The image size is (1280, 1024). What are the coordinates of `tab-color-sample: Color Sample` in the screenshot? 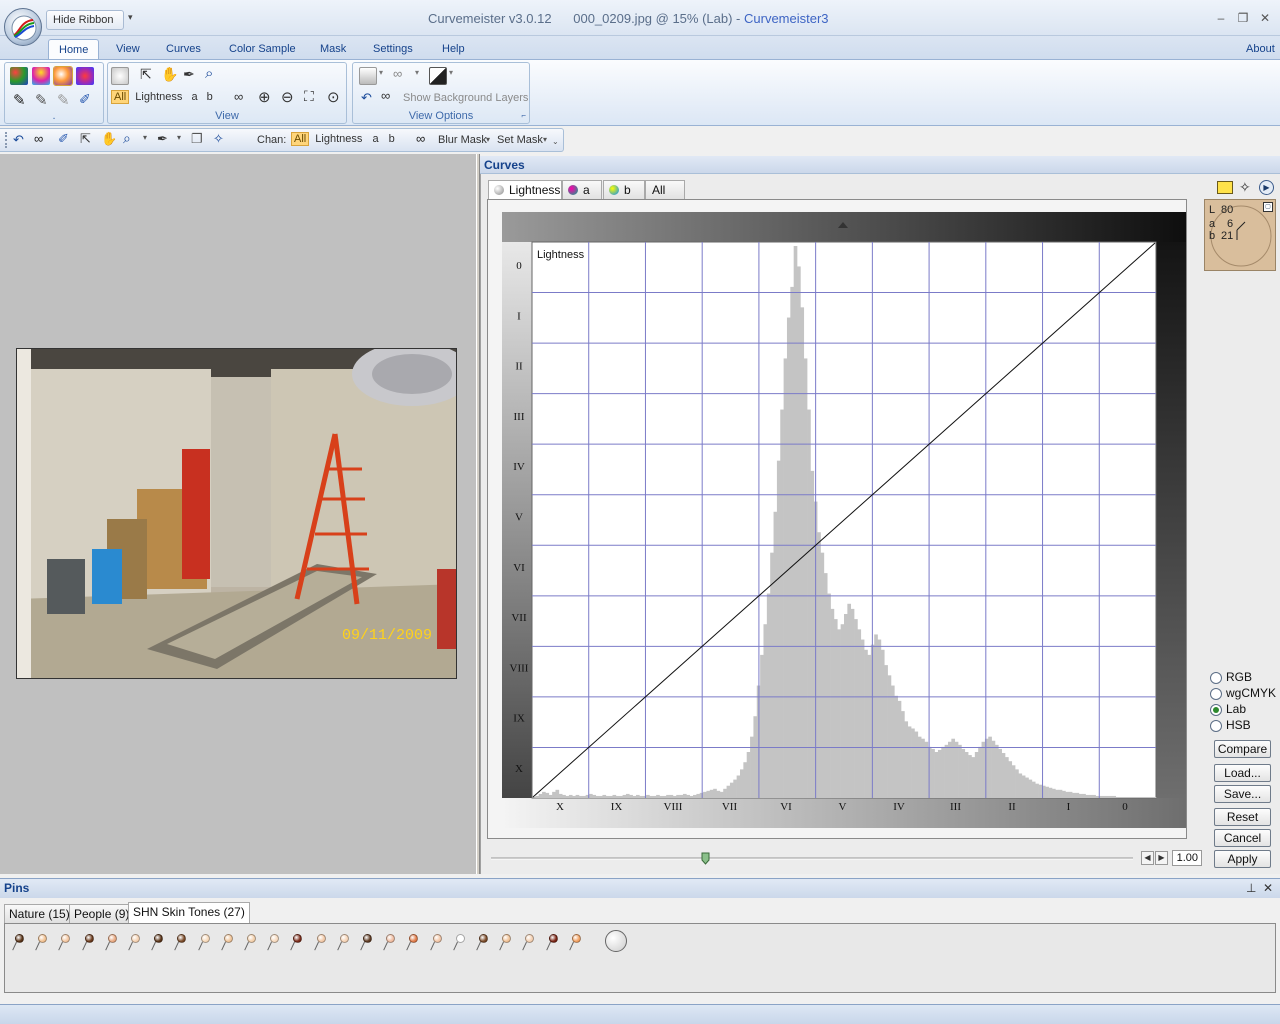 It's located at (262, 49).